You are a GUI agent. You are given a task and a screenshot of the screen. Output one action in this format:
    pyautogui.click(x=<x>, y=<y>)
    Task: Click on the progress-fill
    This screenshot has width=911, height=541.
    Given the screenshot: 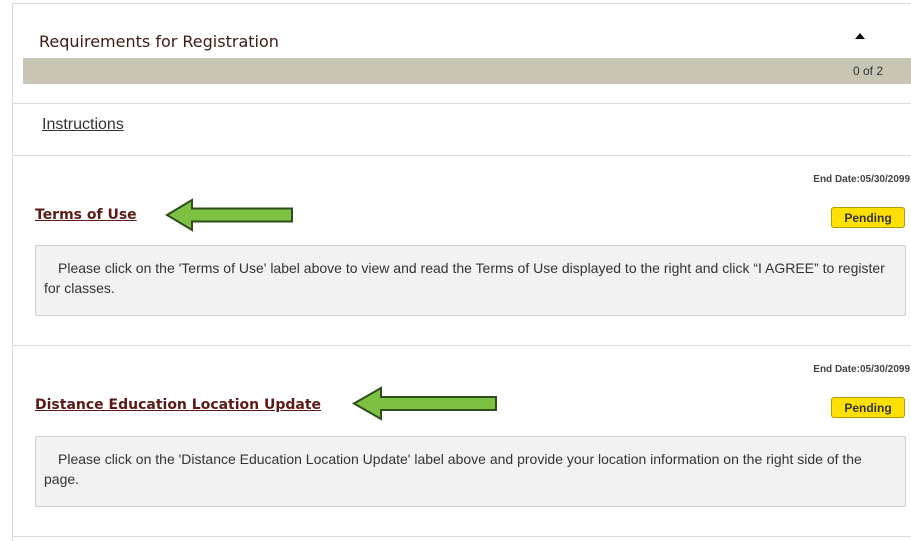 What is the action you would take?
    pyautogui.click(x=467, y=71)
    